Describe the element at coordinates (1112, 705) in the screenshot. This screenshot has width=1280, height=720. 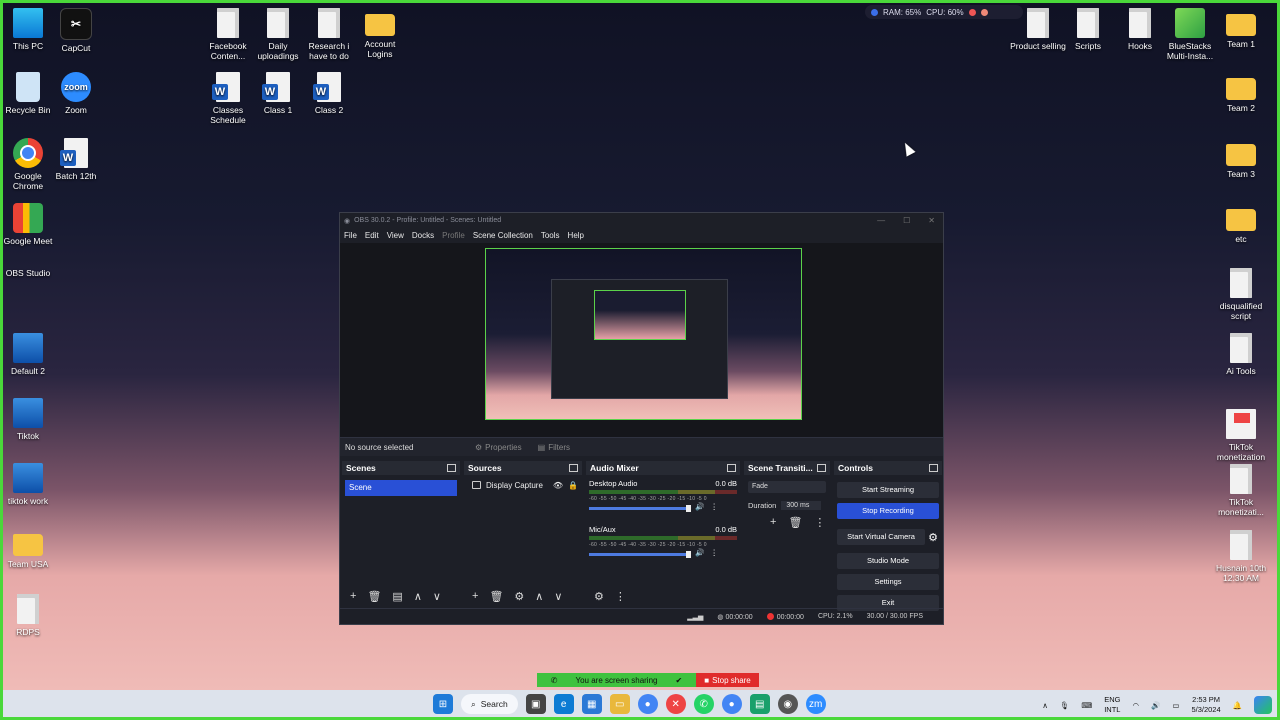
I see `language-indicator: ENG INTL` at that location.